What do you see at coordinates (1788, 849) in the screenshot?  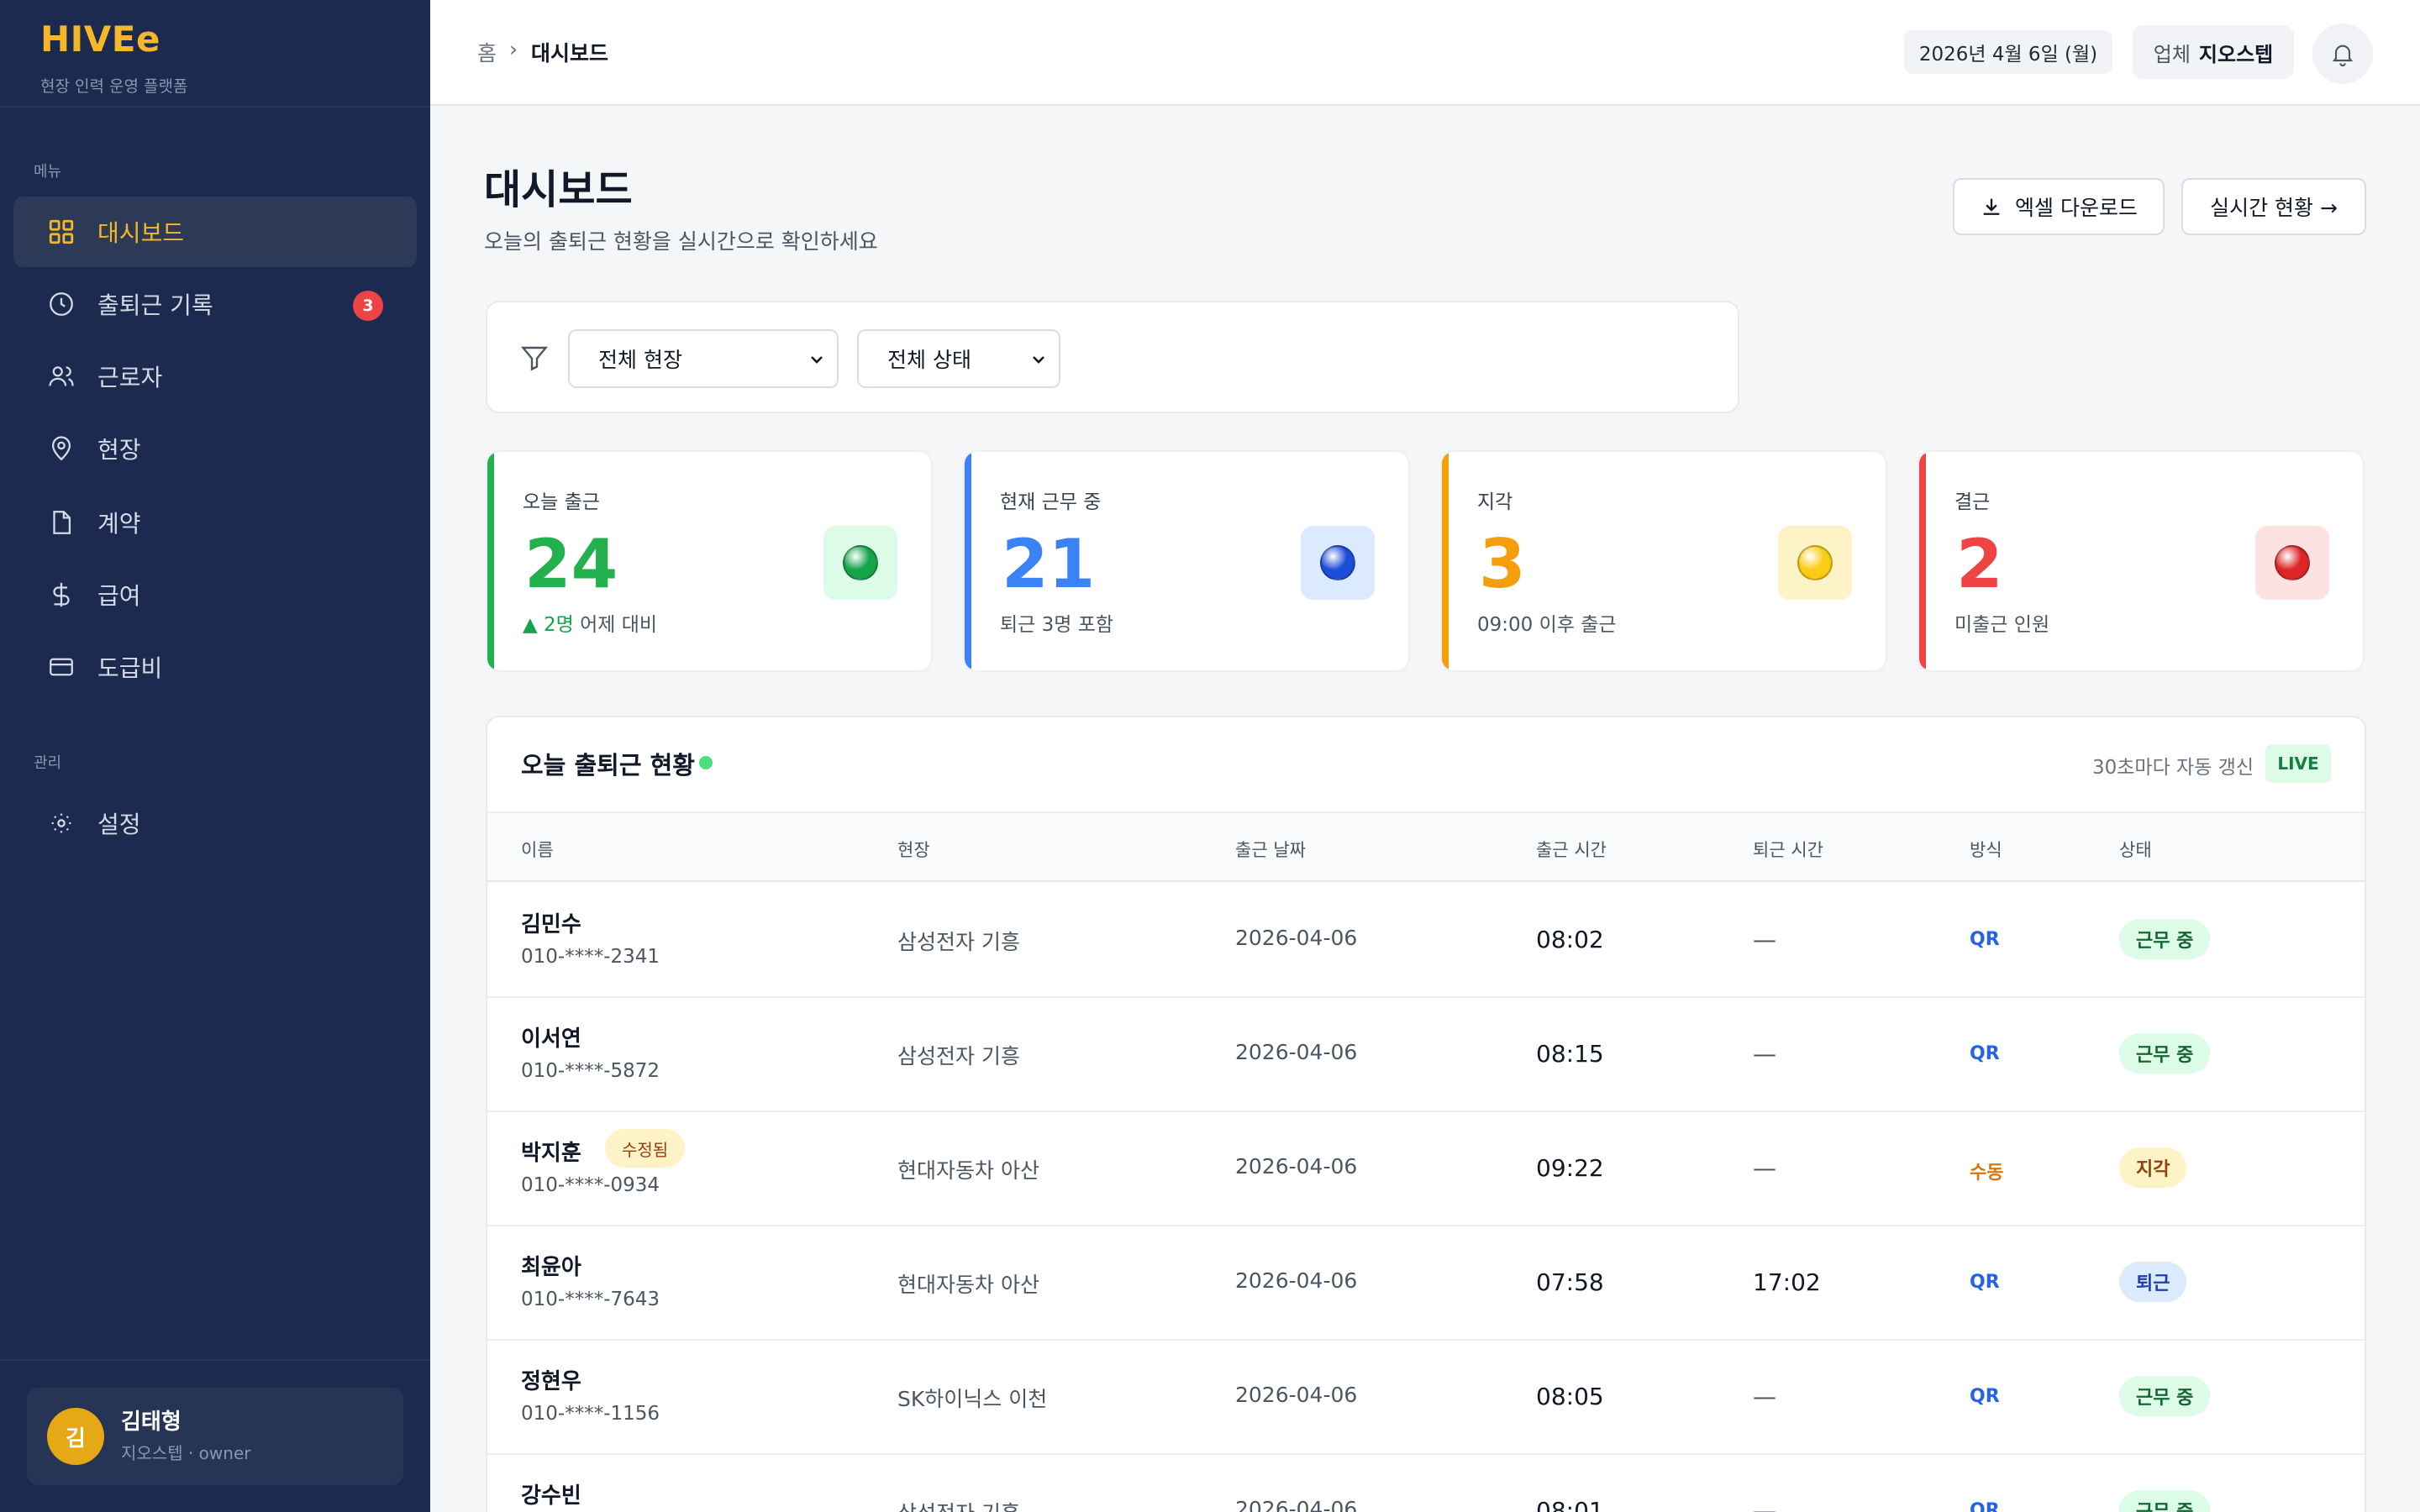 I see `column-header: 퇴근 시간` at bounding box center [1788, 849].